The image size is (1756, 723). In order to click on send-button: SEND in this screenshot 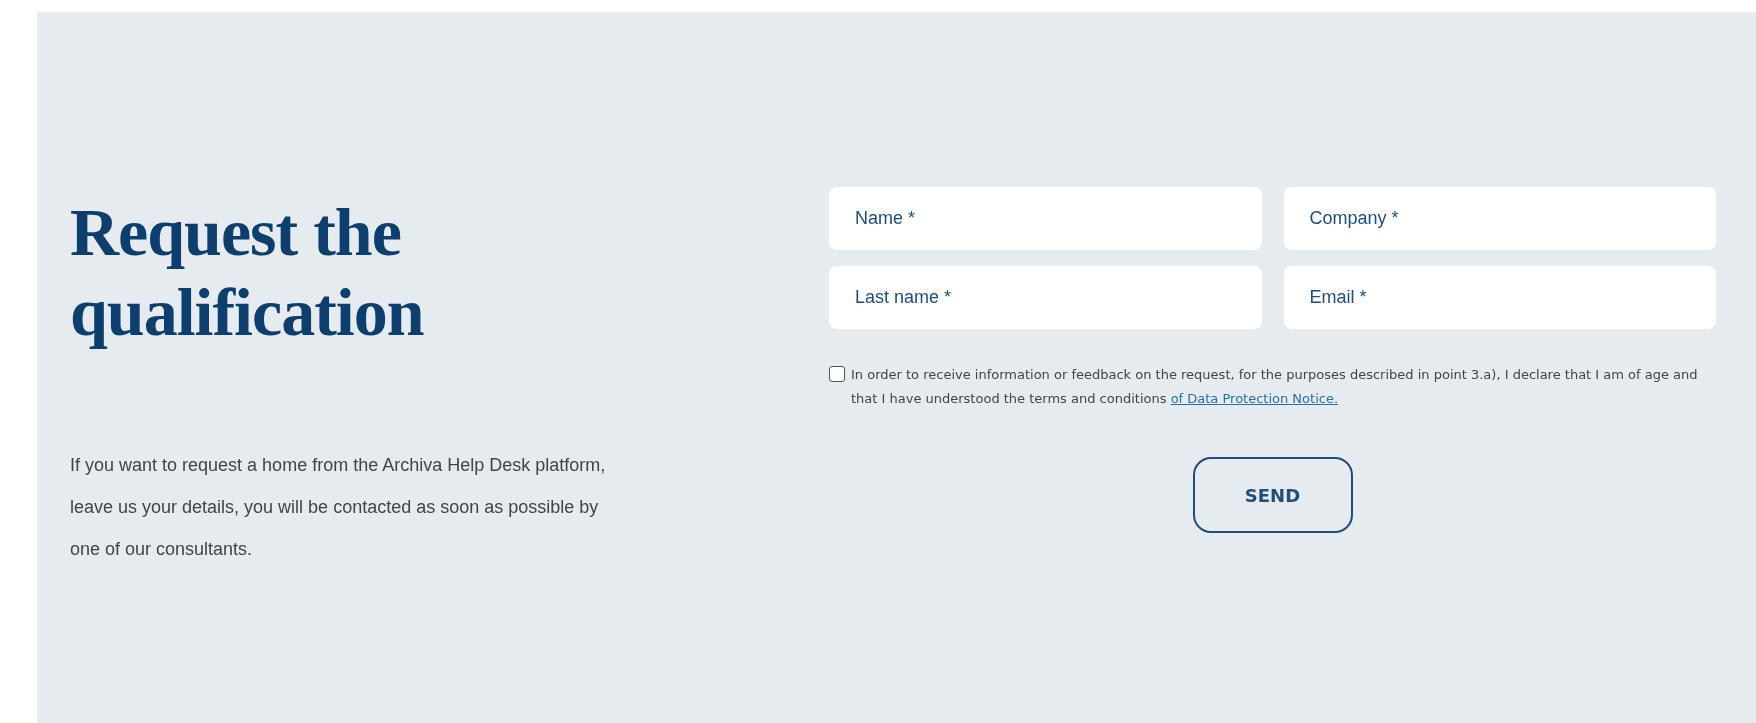, I will do `click(1272, 495)`.